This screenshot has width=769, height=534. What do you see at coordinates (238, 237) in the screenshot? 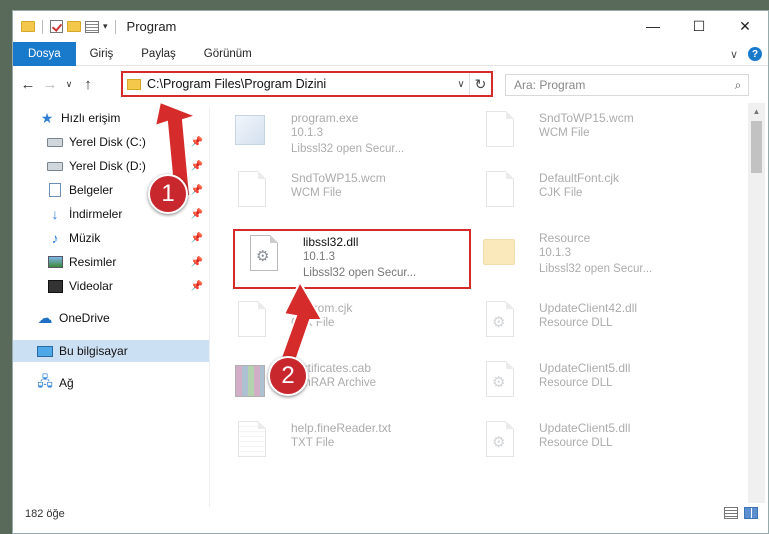
I see `annotation-arrows` at bounding box center [238, 237].